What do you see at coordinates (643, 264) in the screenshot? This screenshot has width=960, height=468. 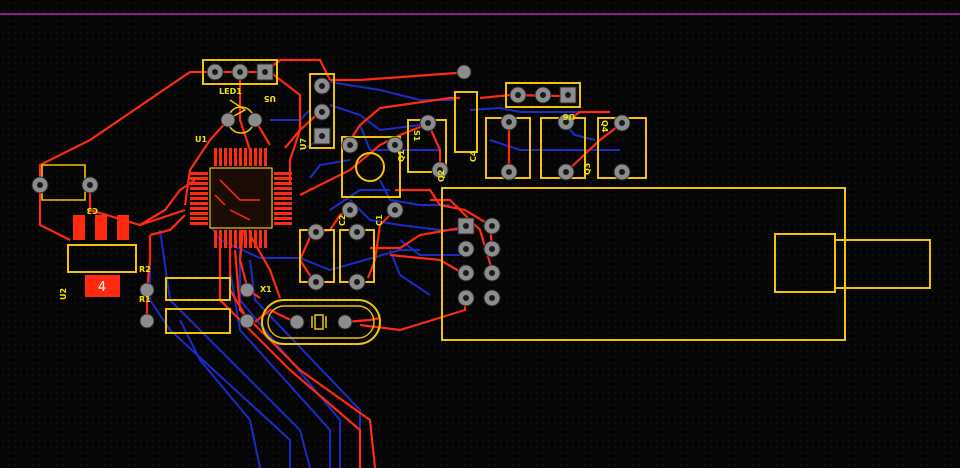 I see `module-outline` at bounding box center [643, 264].